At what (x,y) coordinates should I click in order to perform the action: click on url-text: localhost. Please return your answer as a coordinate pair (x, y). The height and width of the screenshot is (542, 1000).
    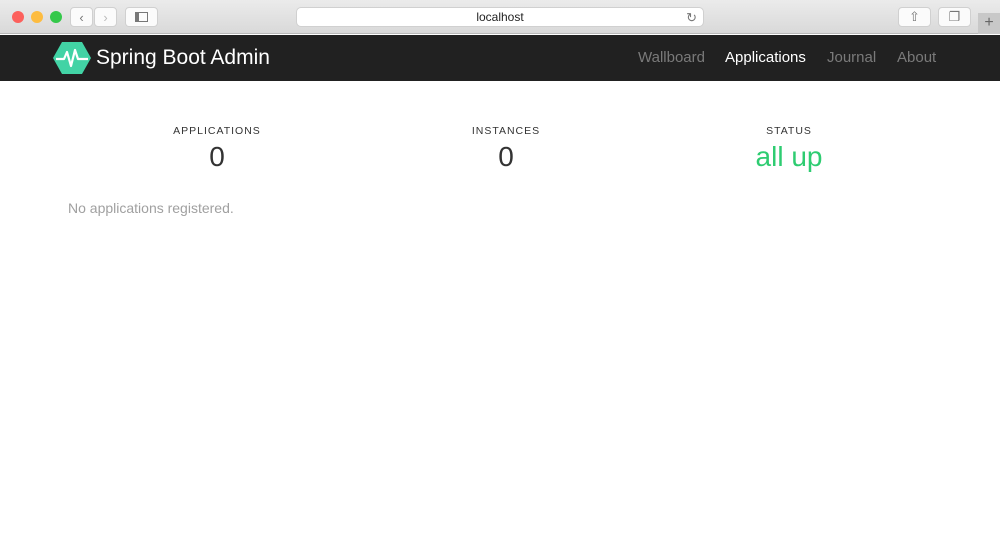
    Looking at the image, I should click on (500, 17).